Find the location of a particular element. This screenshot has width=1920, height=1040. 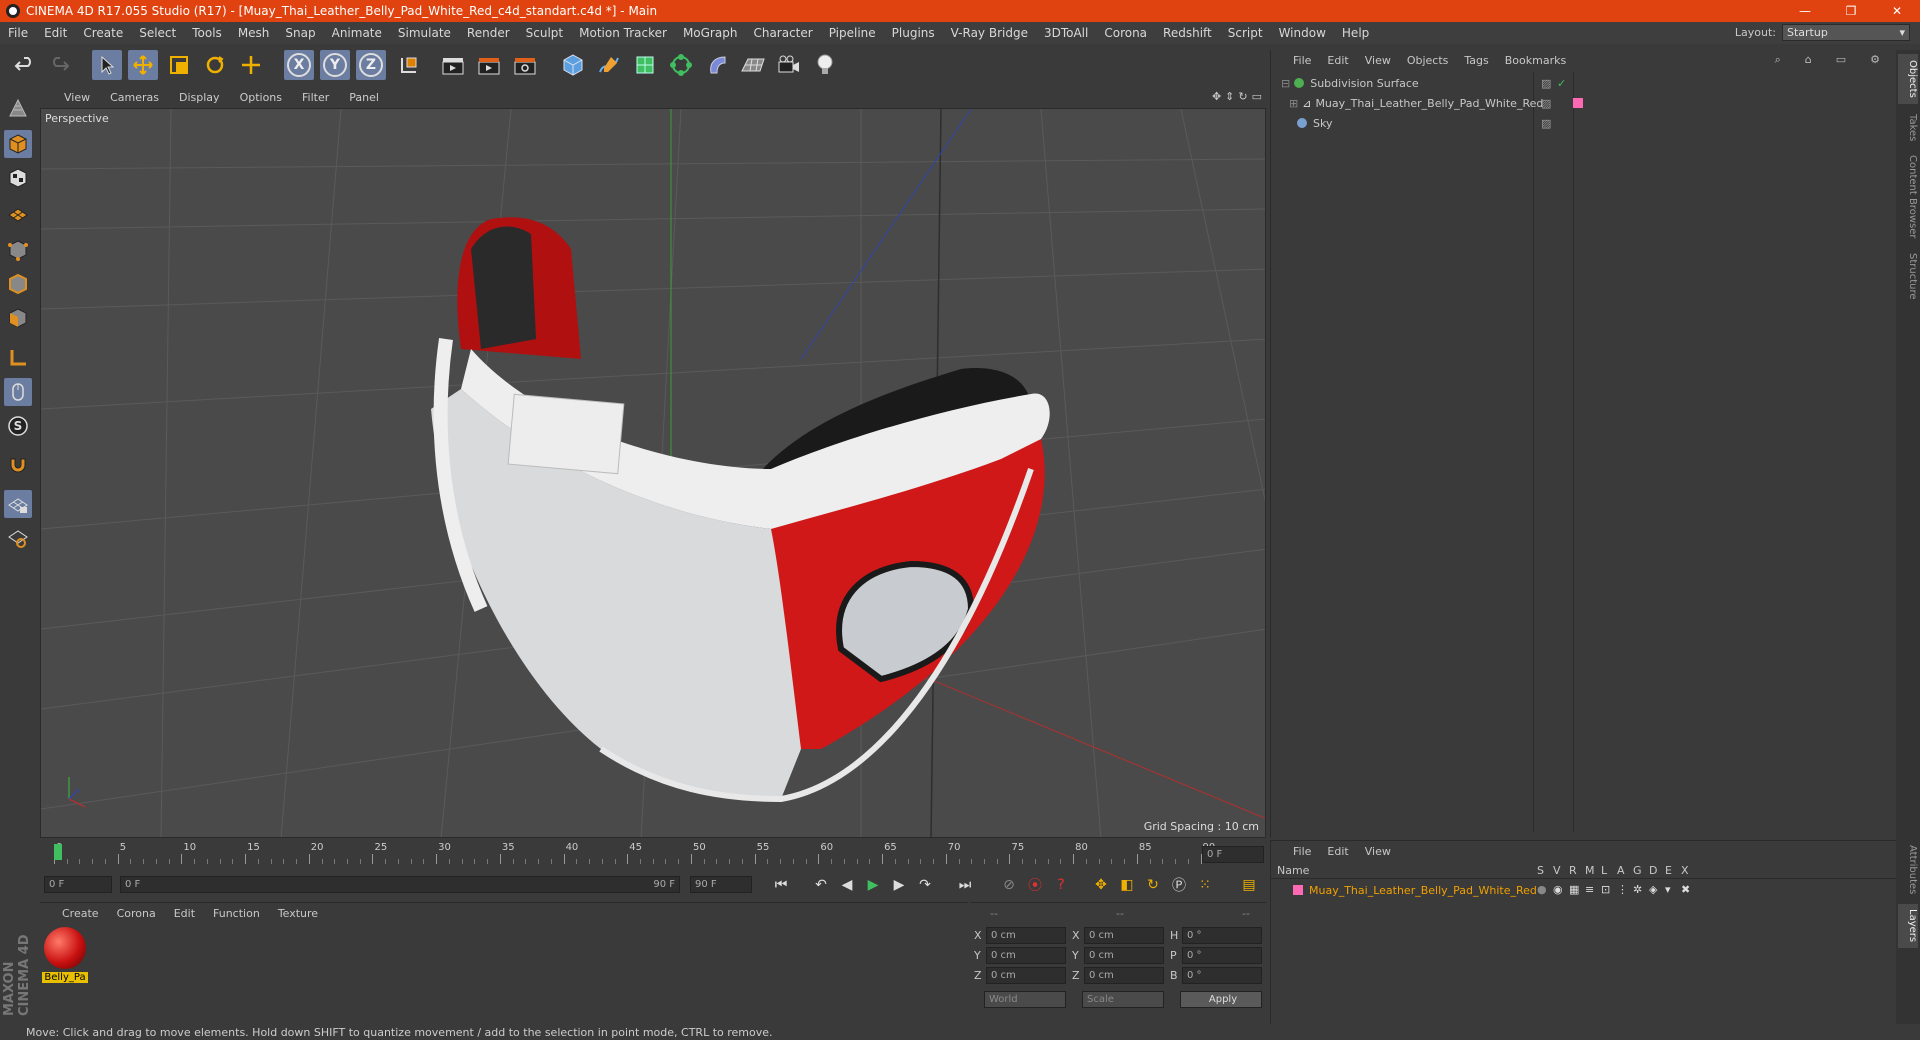

viewport-menu-panel: Panel is located at coordinates (364, 97).